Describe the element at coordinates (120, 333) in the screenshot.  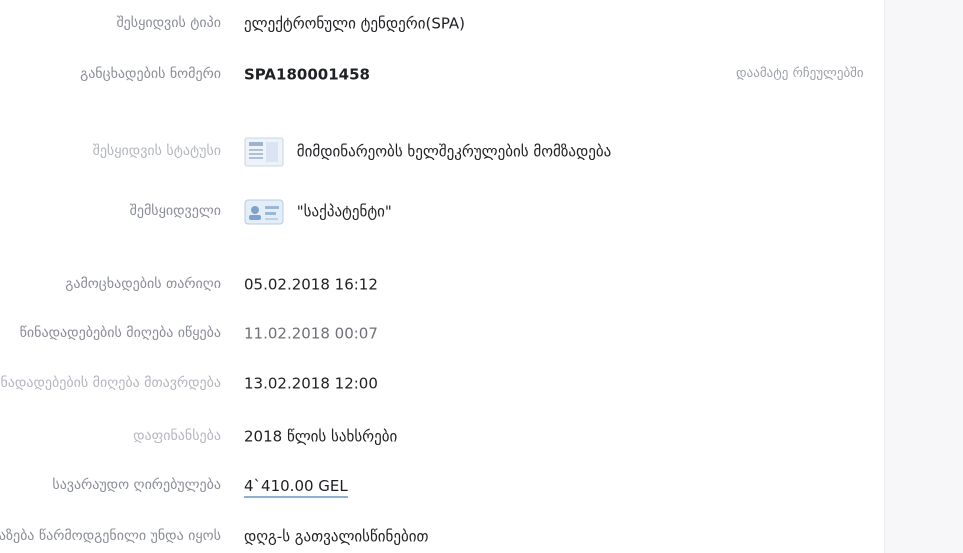
I see `label-bidding-start: წინადადებების მიღება იწყება` at that location.